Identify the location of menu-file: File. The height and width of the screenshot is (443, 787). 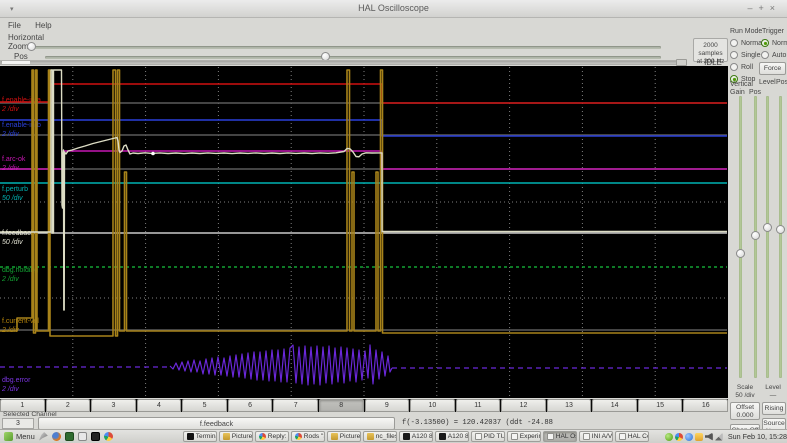
(14, 25).